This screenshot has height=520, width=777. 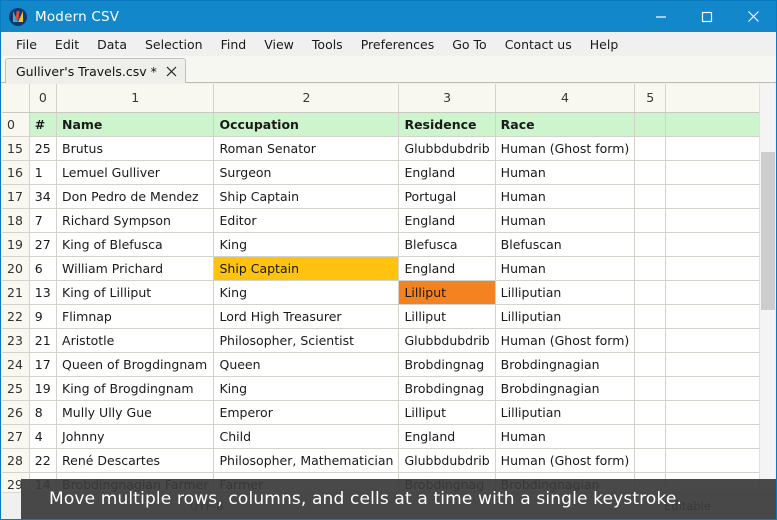 What do you see at coordinates (707, 16) in the screenshot?
I see `maximize-icon` at bounding box center [707, 16].